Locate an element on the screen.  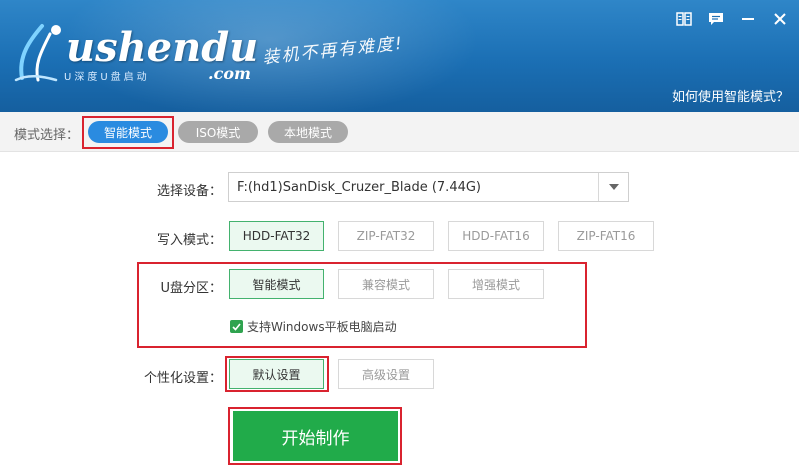
tab-smart-mode: 智能模式 is located at coordinates (128, 132).